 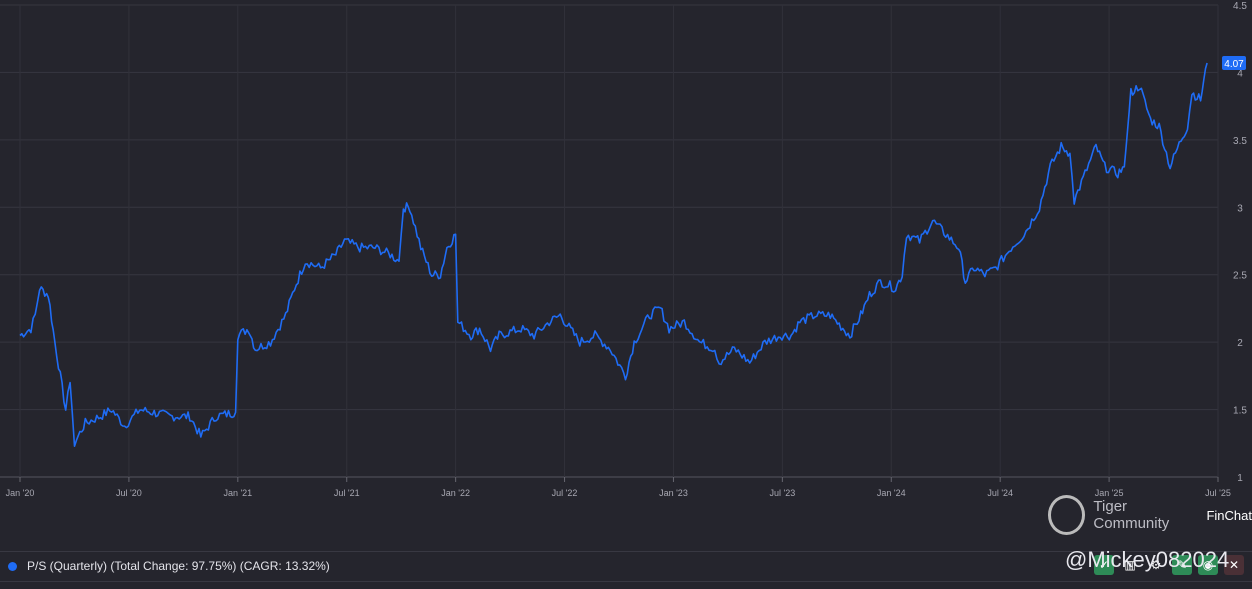 I want to click on y-tick-label: 3, so click(x=1240, y=208).